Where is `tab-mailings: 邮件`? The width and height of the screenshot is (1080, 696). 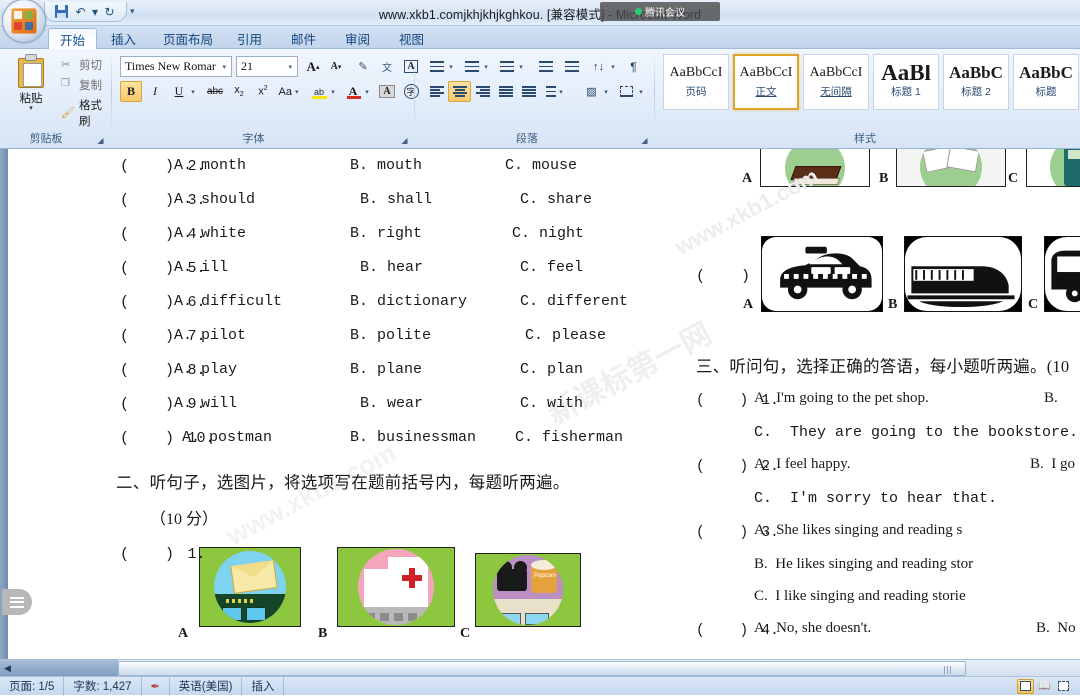 tab-mailings: 邮件 is located at coordinates (303, 38).